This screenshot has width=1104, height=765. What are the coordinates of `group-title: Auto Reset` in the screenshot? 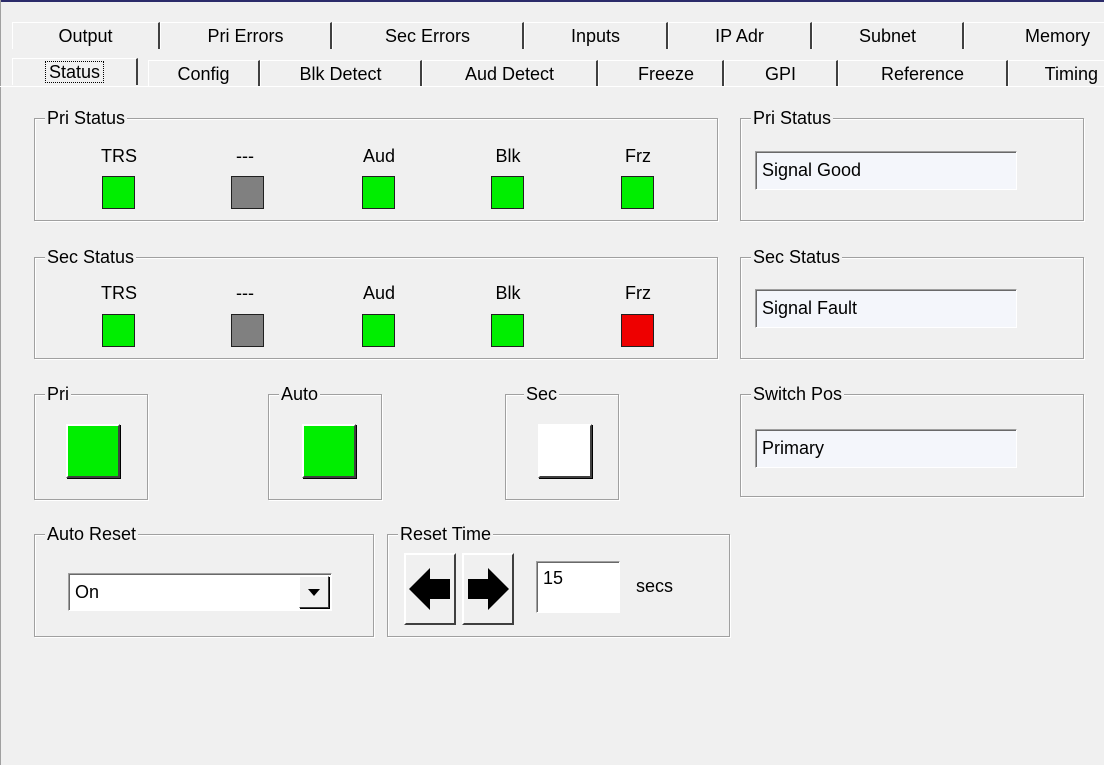 It's located at (92, 534).